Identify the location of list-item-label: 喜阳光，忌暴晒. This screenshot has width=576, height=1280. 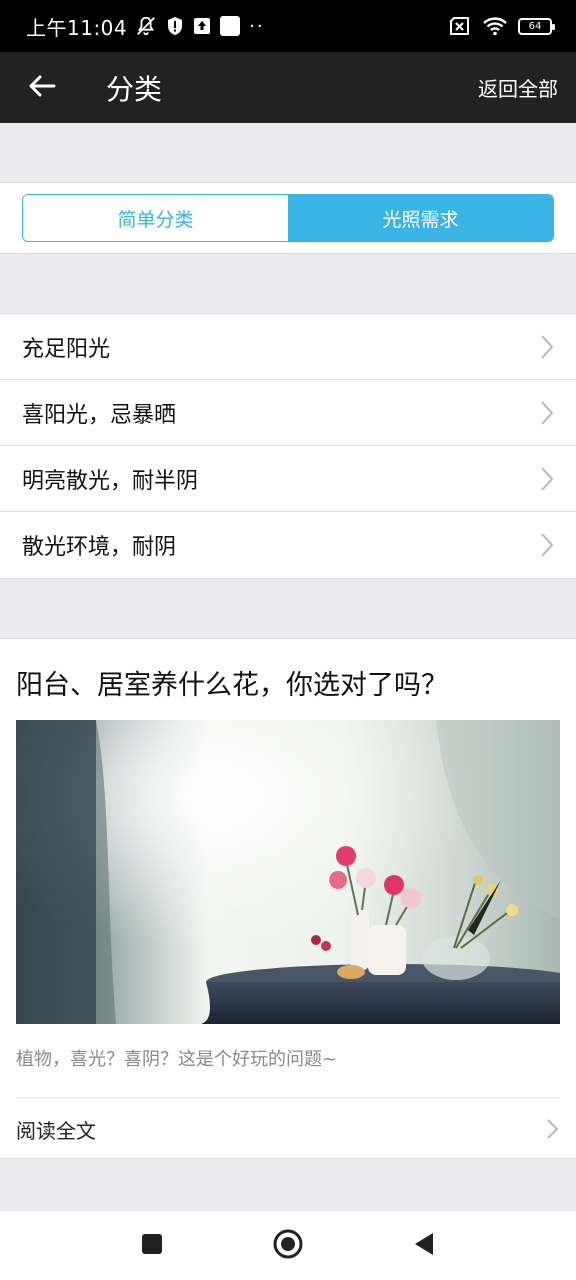
(99, 415).